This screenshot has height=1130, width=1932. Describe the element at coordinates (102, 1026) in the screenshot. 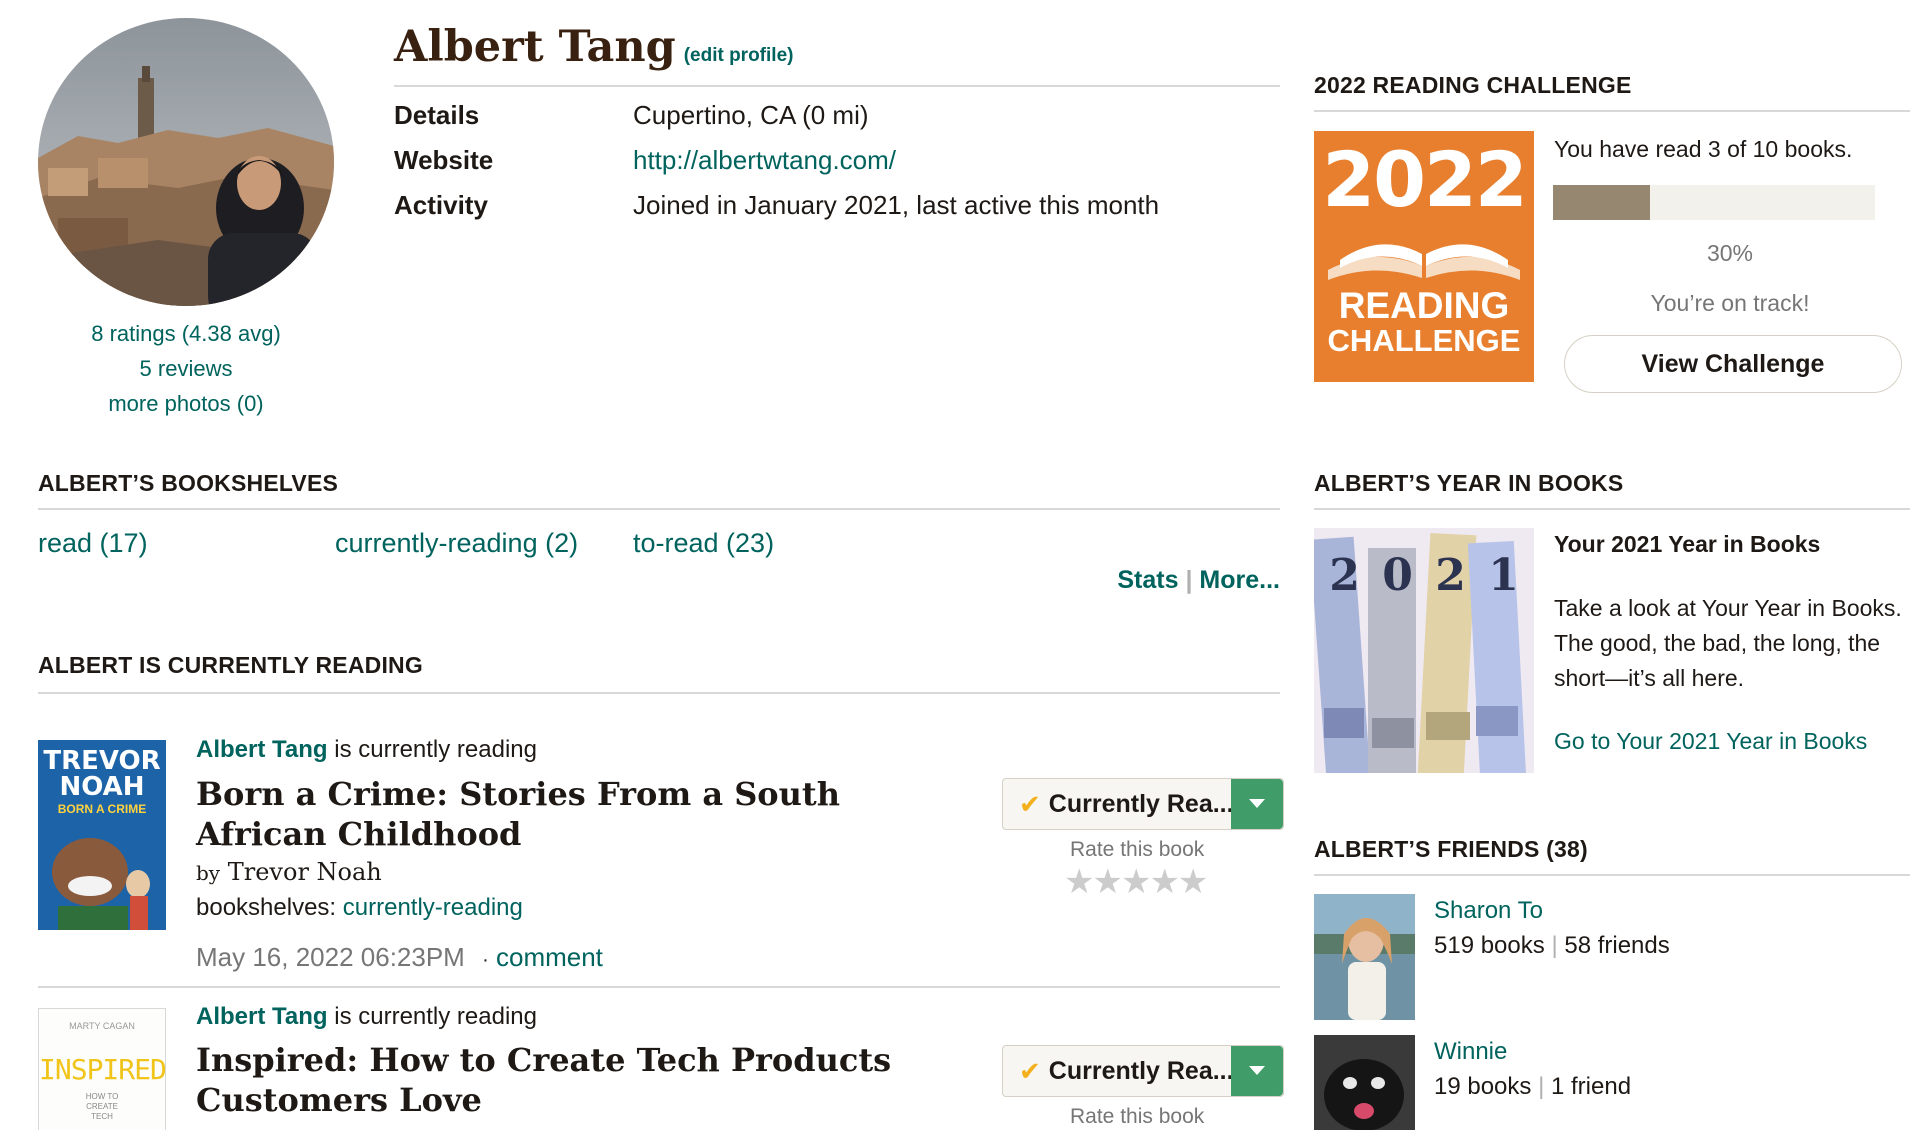

I see `cover-text: MARTY CAGAN` at that location.